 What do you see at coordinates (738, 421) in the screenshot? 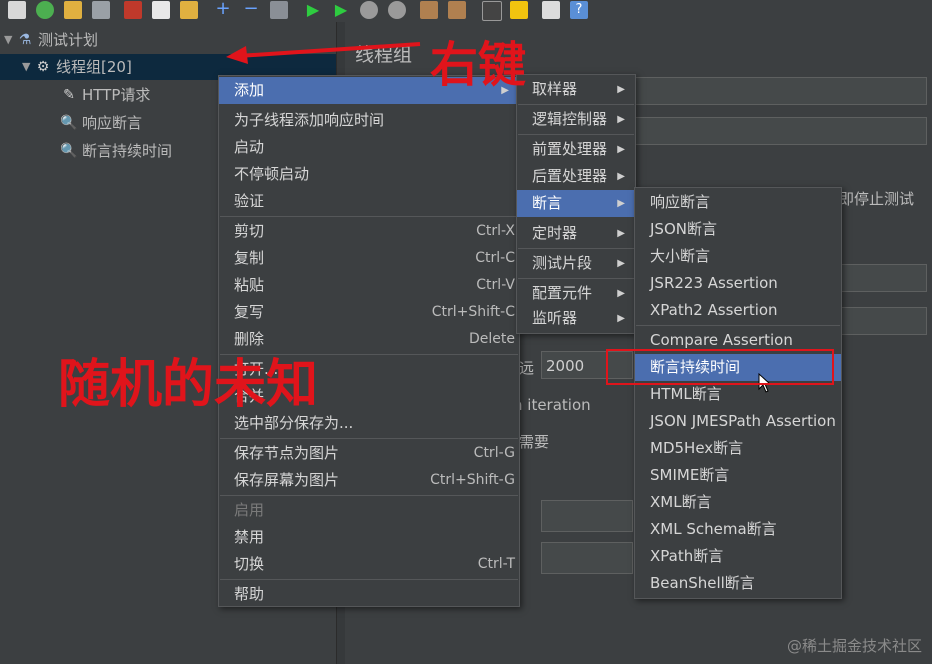
I see `assertion-item-json-jmespath: JSON JMESPath Assertion` at bounding box center [738, 421].